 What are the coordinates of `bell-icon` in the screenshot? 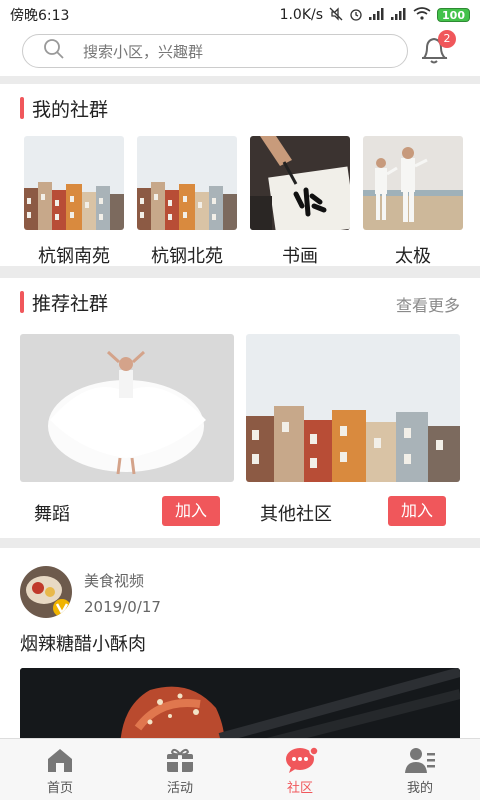 It's located at (435, 54).